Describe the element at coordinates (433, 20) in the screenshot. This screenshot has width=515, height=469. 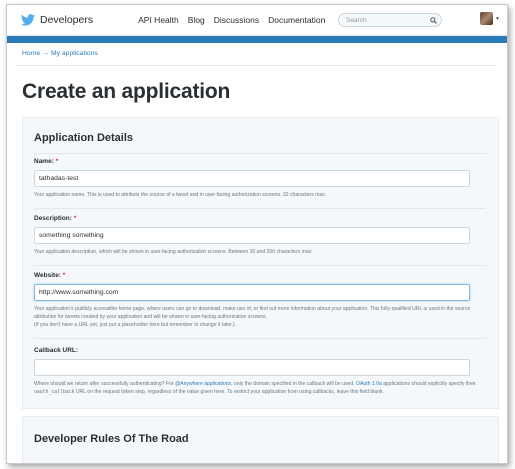
I see `search-icon` at that location.